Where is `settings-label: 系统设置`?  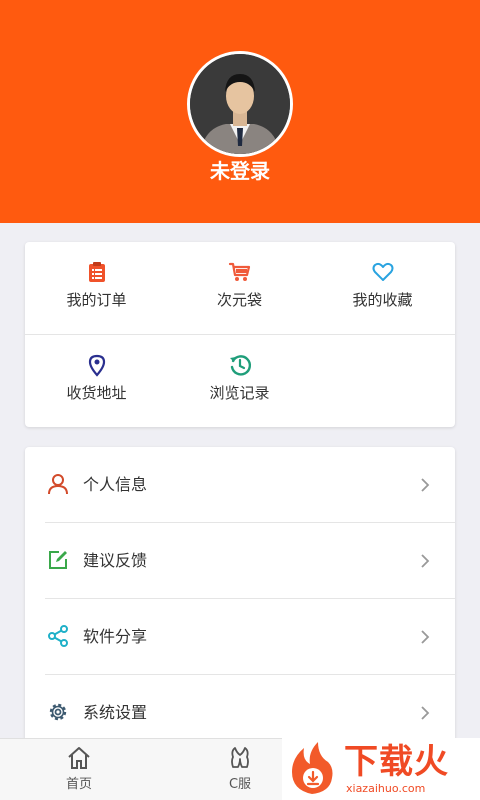 settings-label: 系统设置 is located at coordinates (115, 712).